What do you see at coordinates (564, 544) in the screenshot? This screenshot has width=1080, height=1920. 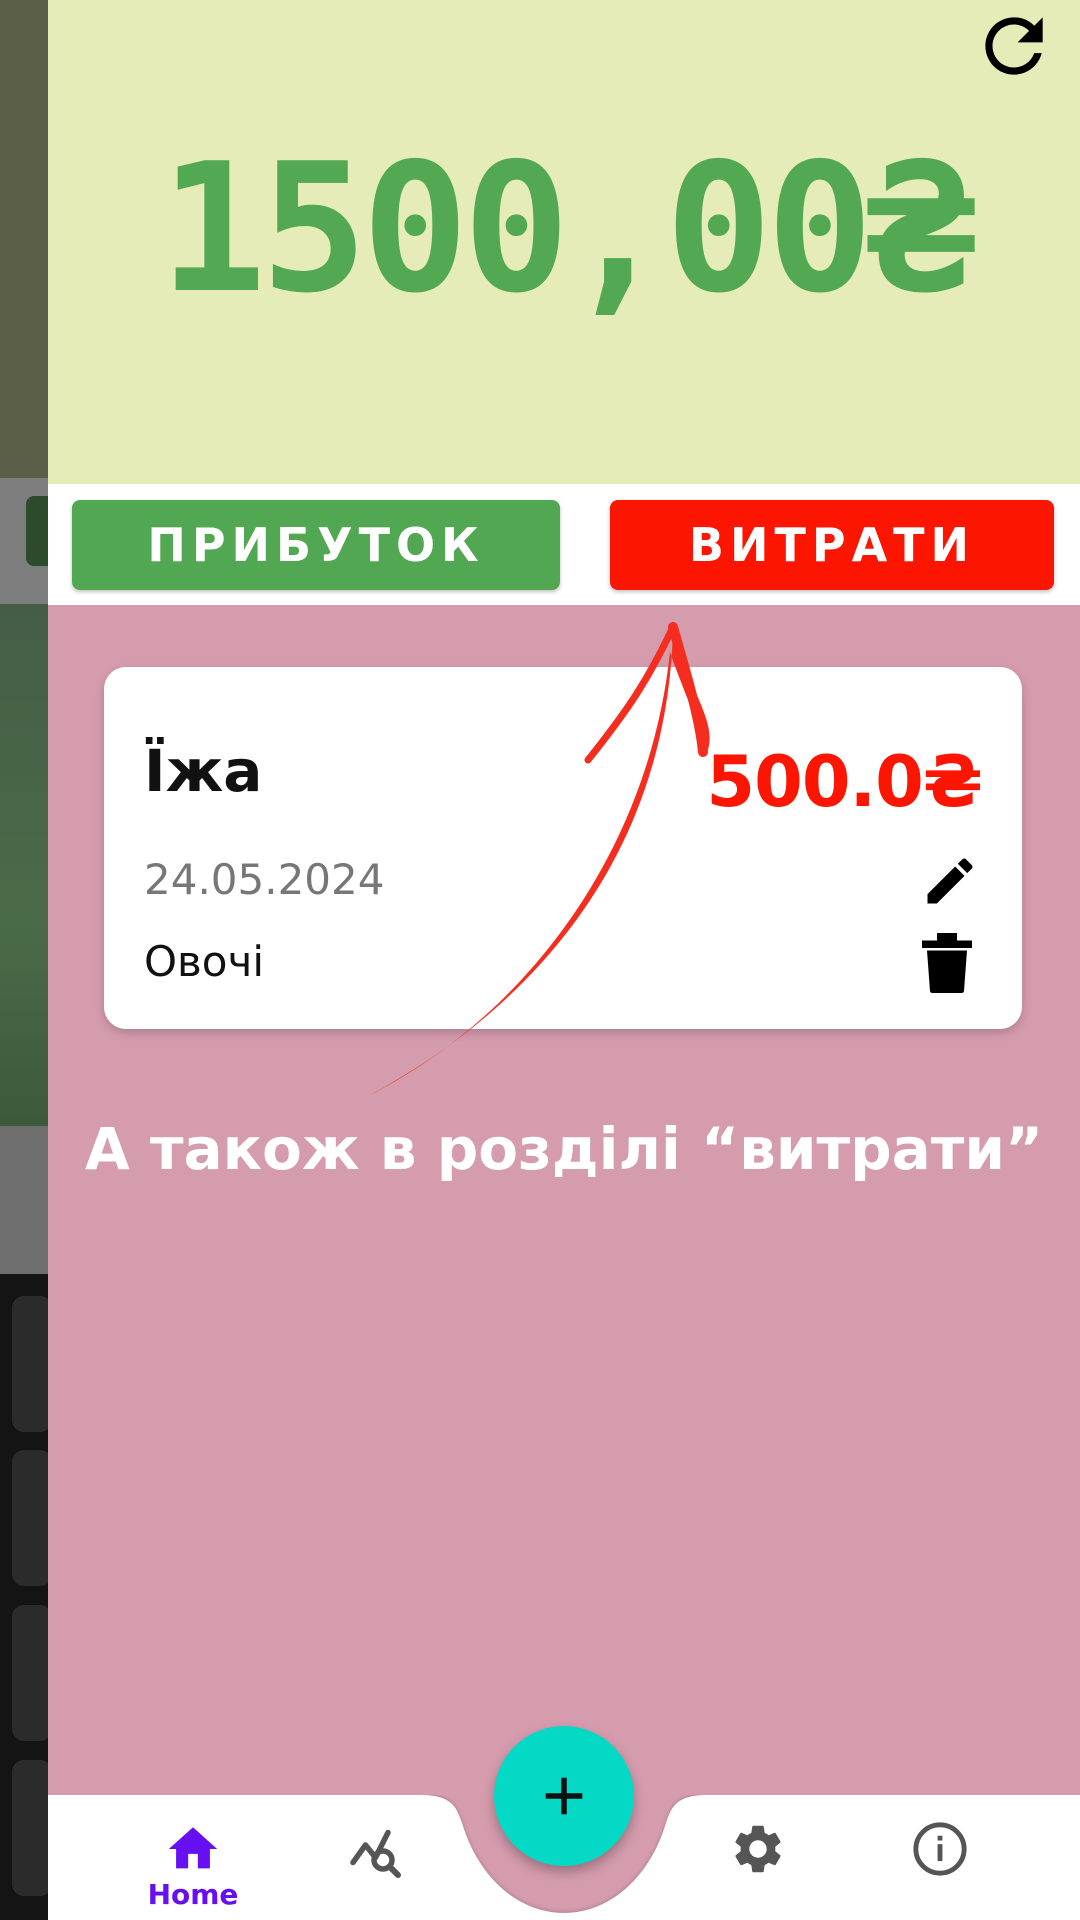 I see `tab-bar: ПРИБУТОК ВИТРАТИ` at bounding box center [564, 544].